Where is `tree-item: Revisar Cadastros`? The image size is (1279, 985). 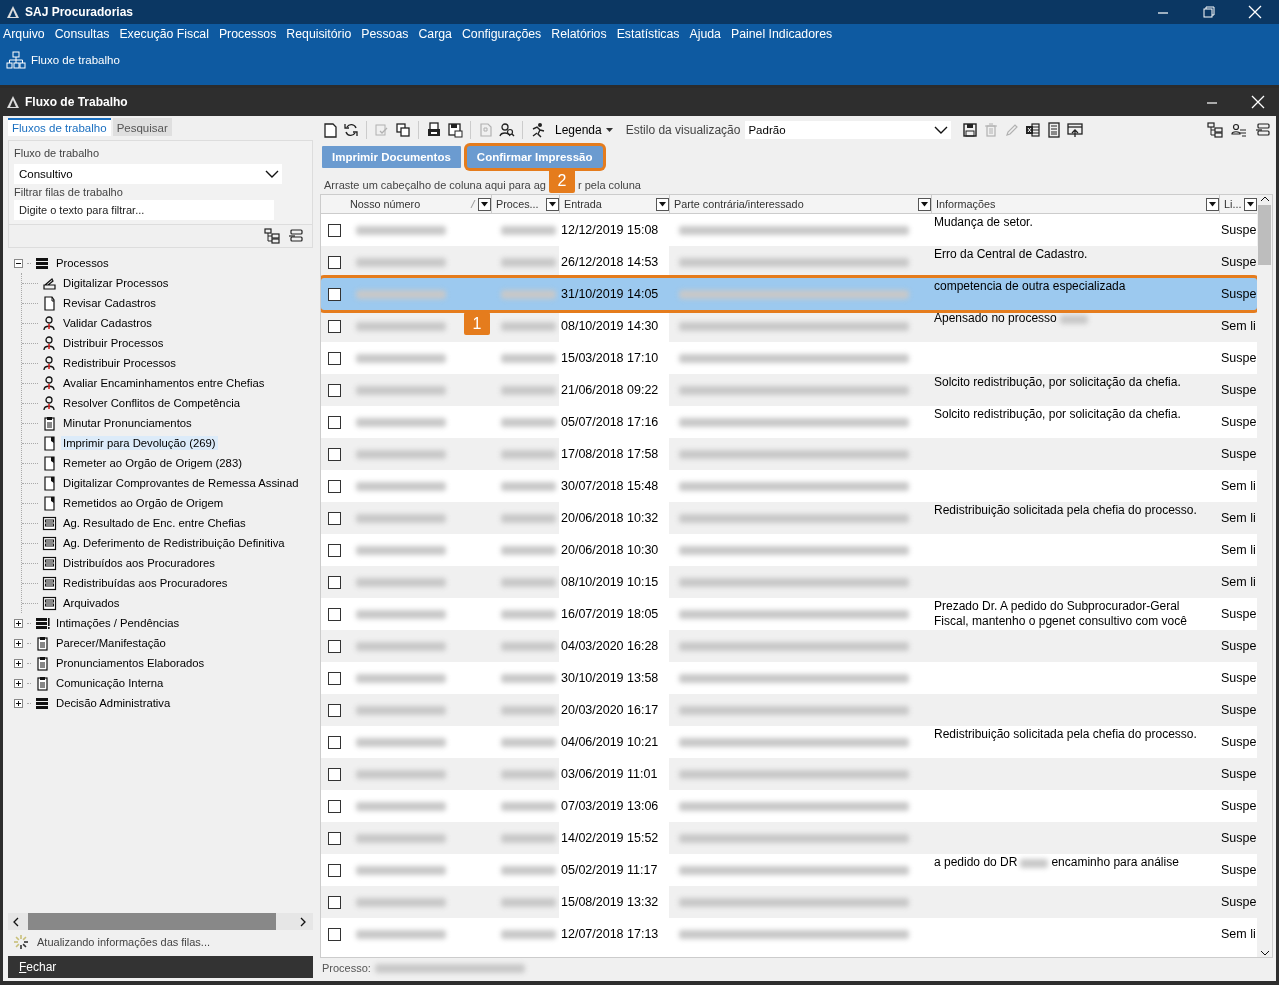
tree-item: Revisar Cadastros is located at coordinates (109, 303).